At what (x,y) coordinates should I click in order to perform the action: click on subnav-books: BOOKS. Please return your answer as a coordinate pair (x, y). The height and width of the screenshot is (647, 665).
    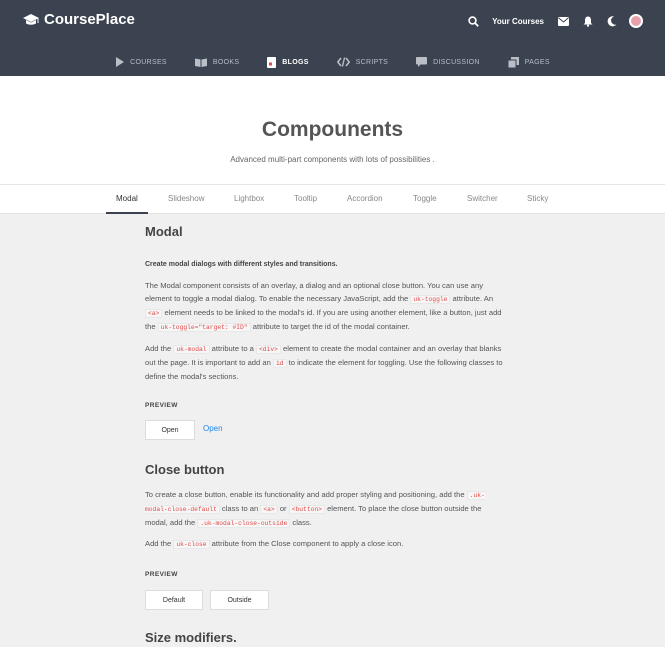
    Looking at the image, I should click on (217, 62).